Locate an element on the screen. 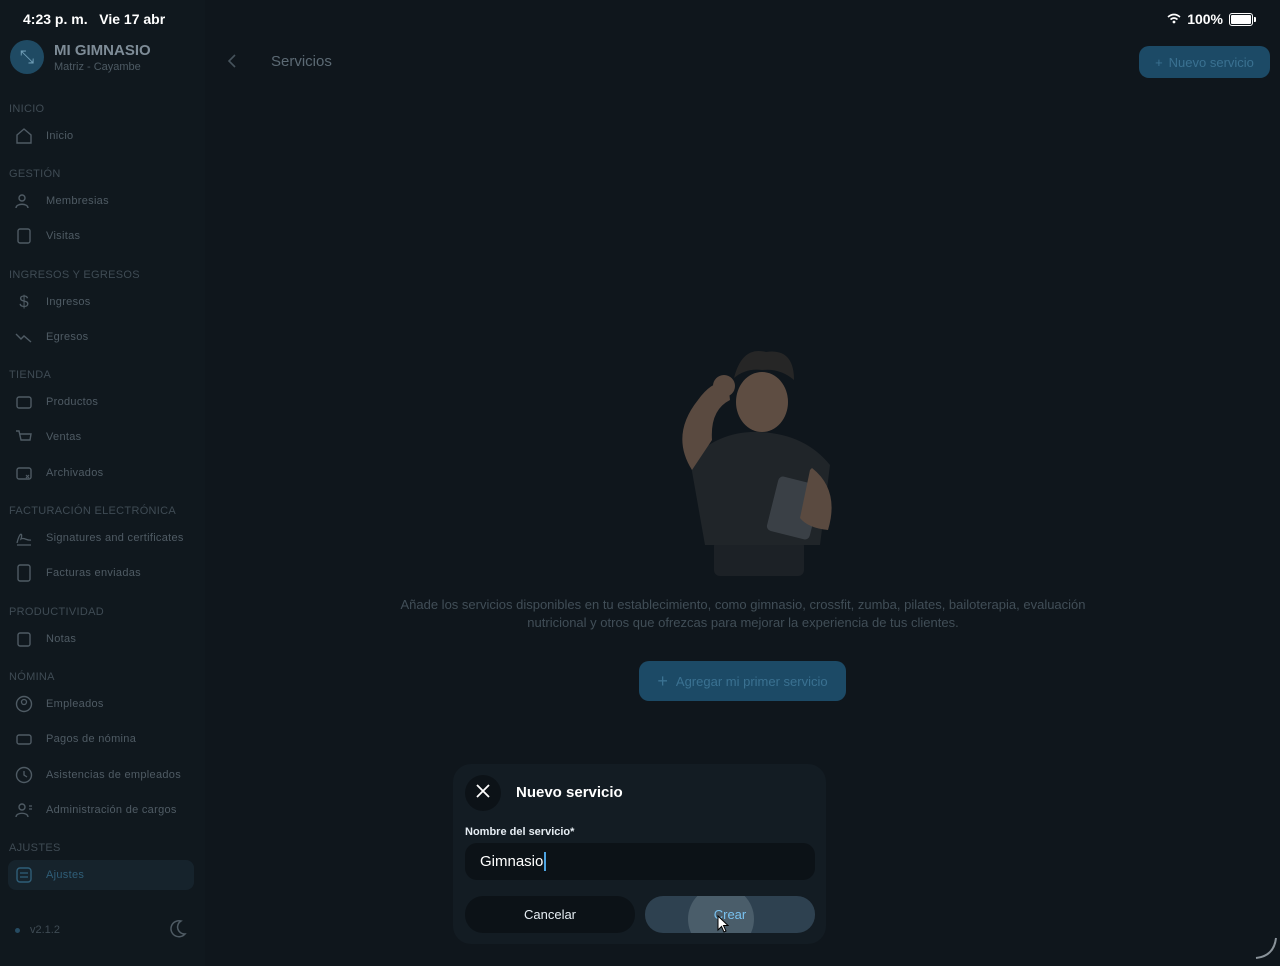 This screenshot has height=966, width=1280. sidebar-item-label: Asistencias de empleados is located at coordinates (113, 775).